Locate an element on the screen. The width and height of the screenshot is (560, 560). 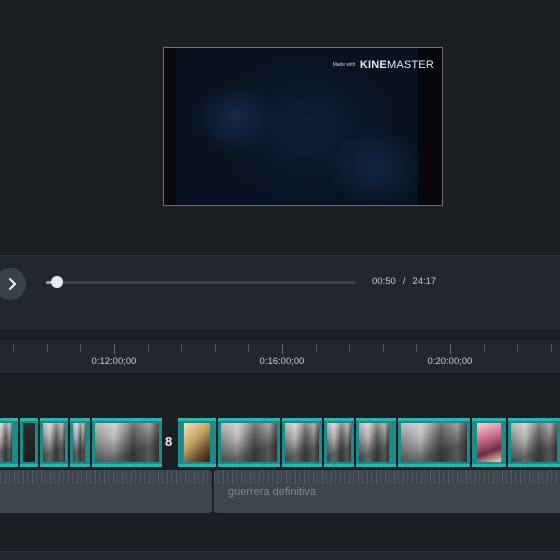
timeline-ruler: 0:12:00;00 0:16:00;00 0:20:00;00 is located at coordinates (280, 356).